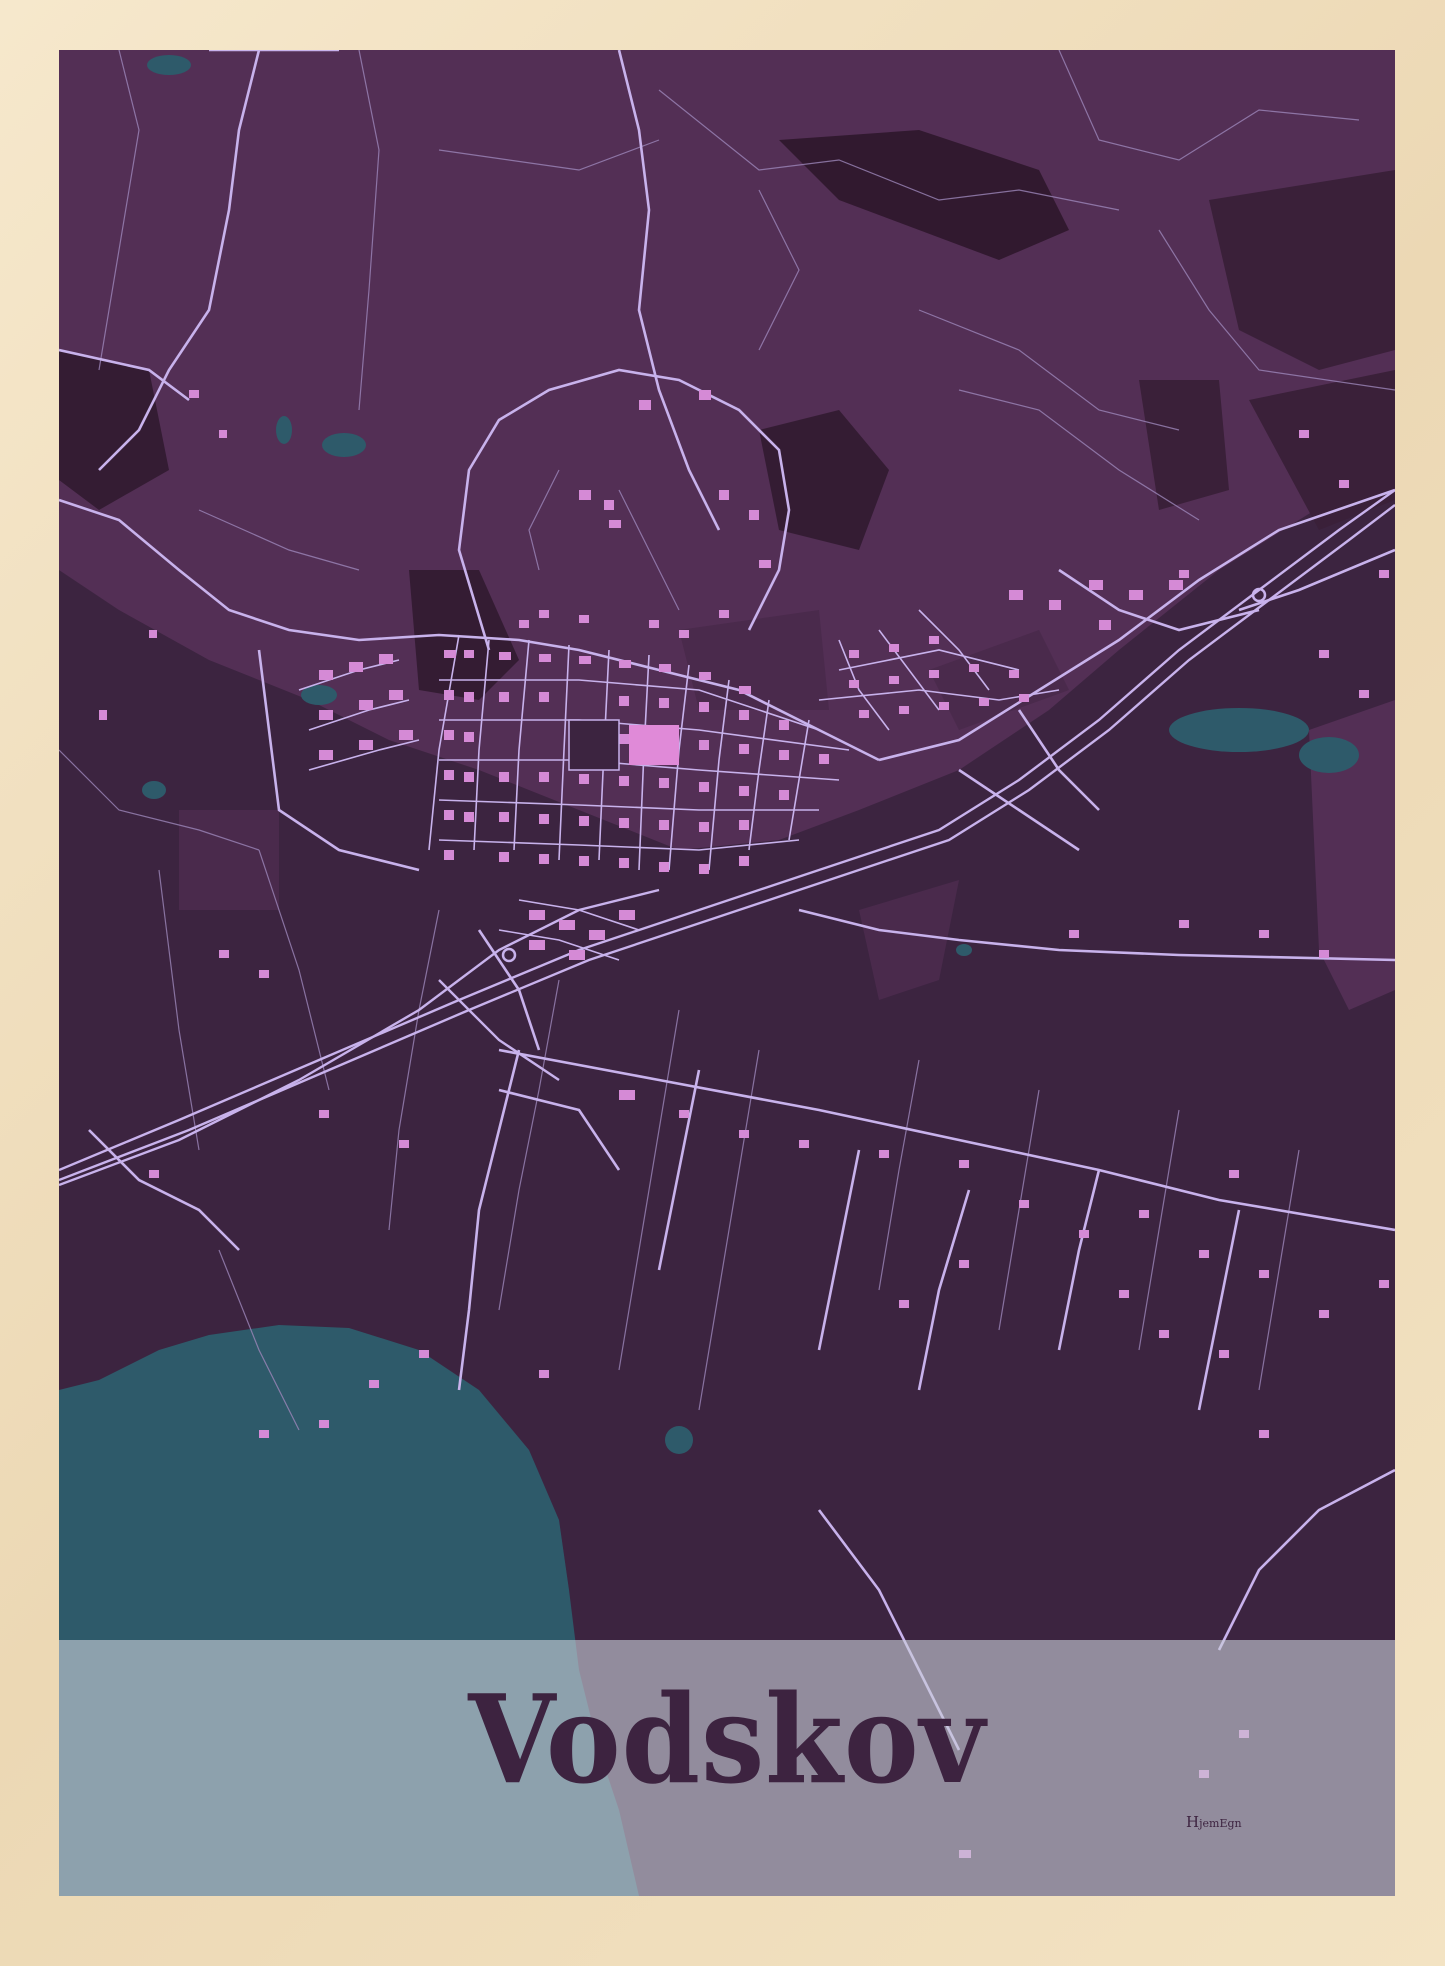 The height and width of the screenshot is (1966, 1445). What do you see at coordinates (1193, 1822) in the screenshot?
I see `brand-initial: H` at bounding box center [1193, 1822].